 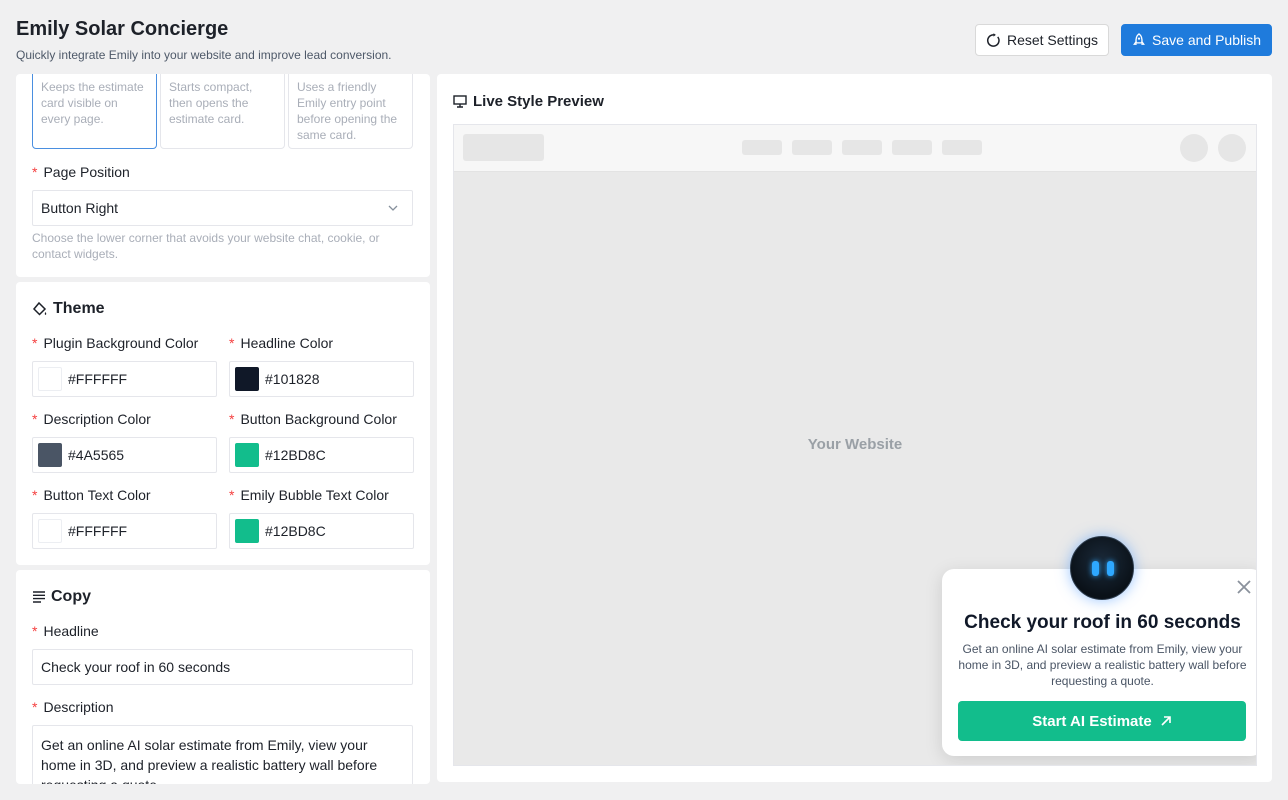 What do you see at coordinates (993, 39) in the screenshot?
I see `refresh-icon` at bounding box center [993, 39].